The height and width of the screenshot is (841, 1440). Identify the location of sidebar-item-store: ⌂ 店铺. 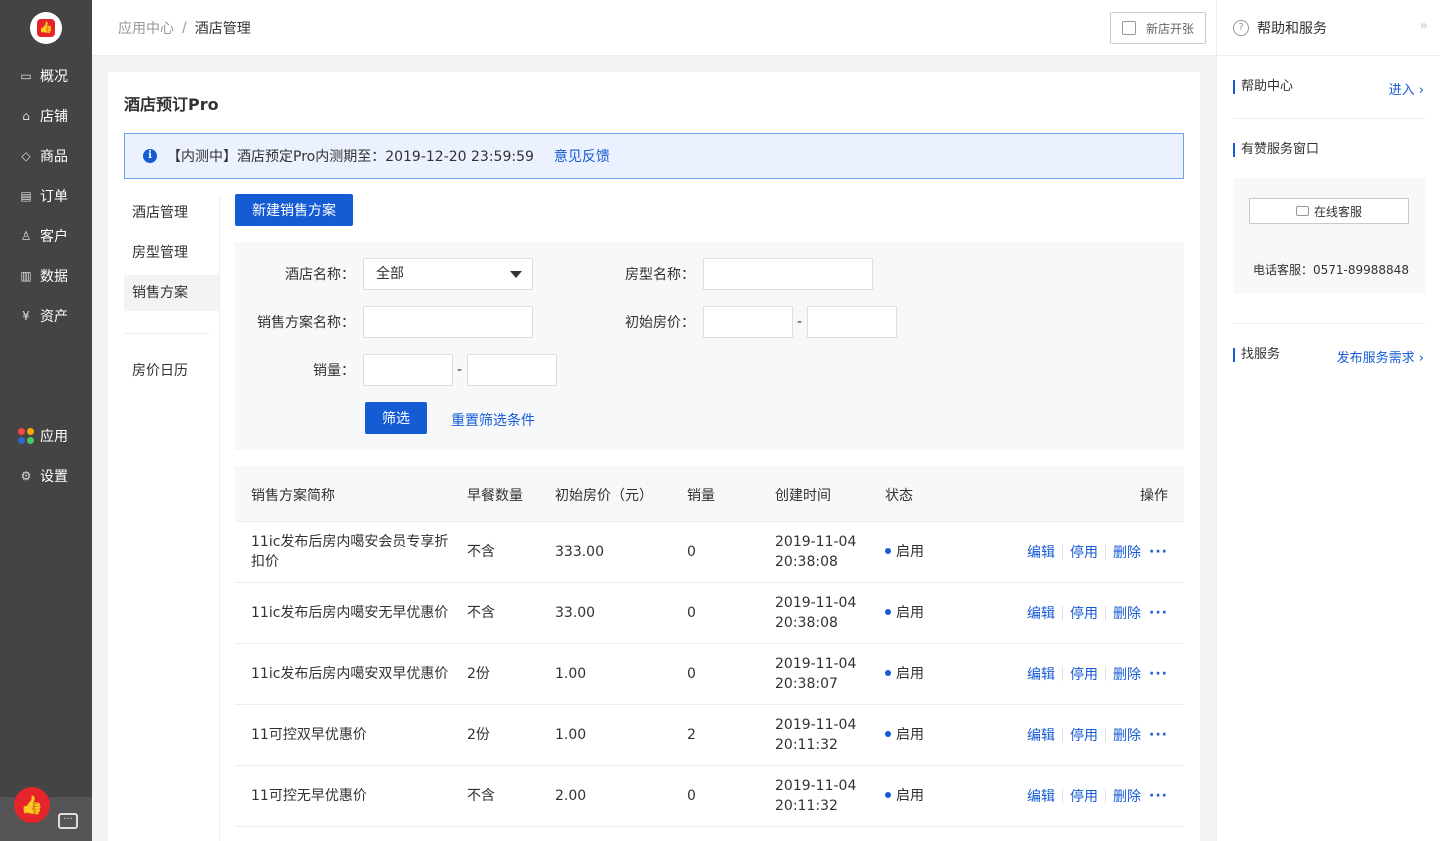
(43, 116).